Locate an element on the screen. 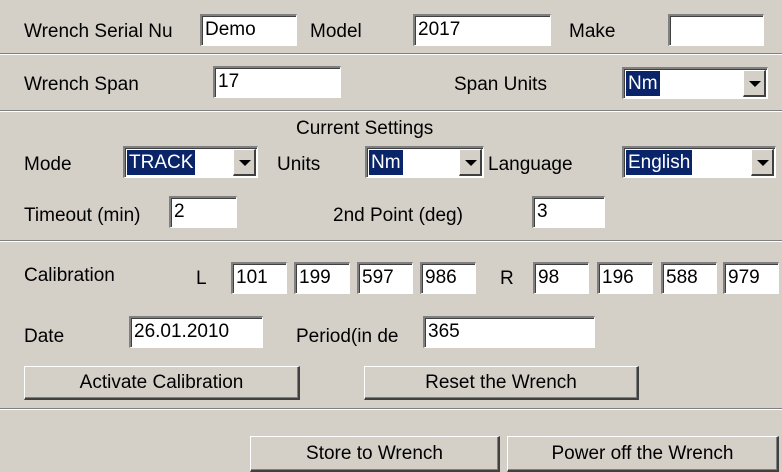  timeout-label: Timeout (min) is located at coordinates (82, 215).